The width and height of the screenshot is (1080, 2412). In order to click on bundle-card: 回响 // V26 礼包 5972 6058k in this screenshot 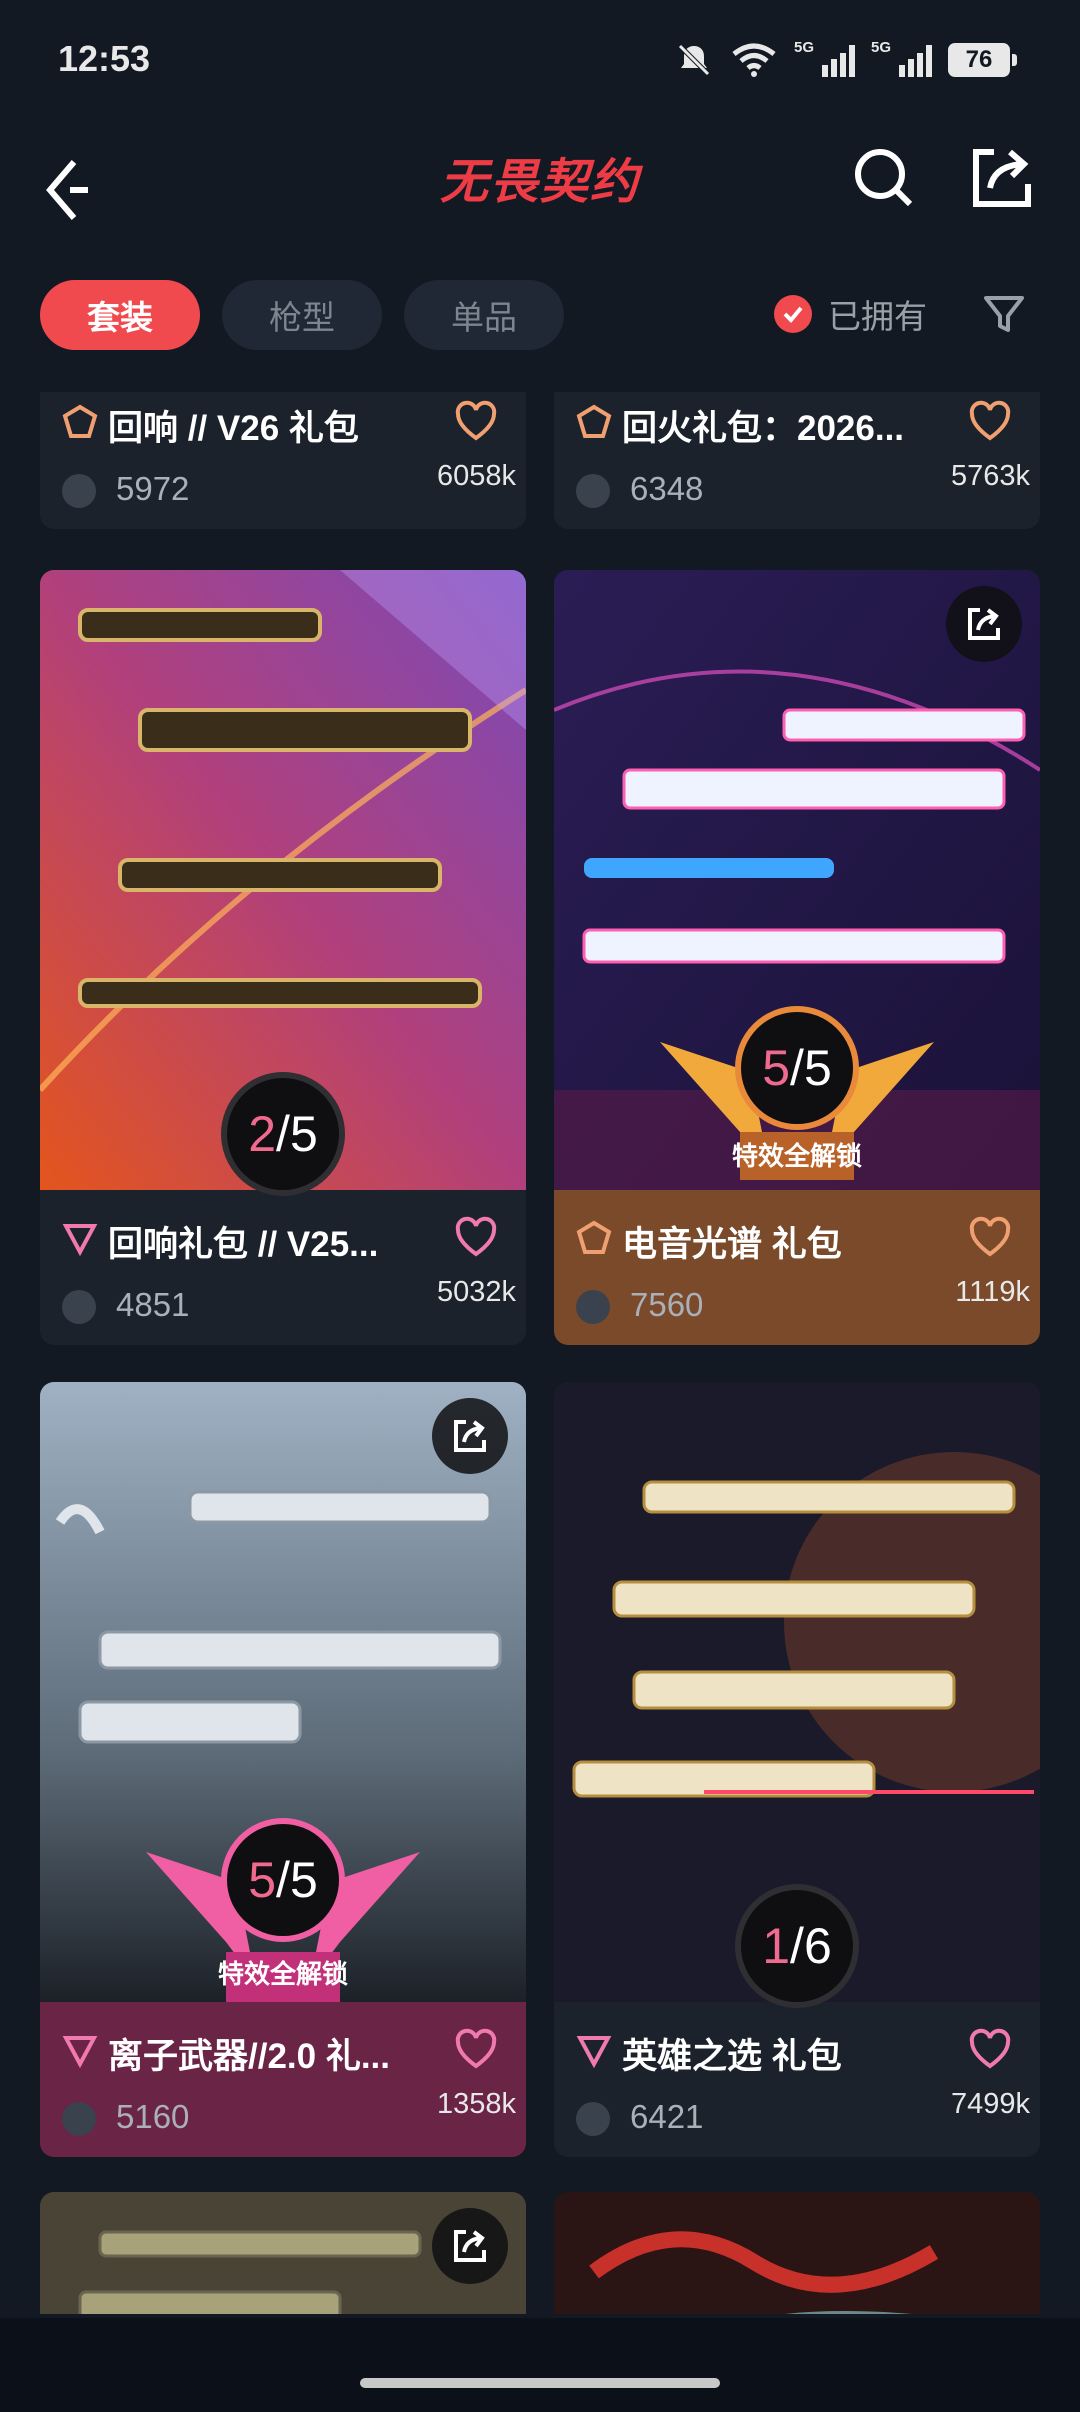, I will do `click(283, 460)`.